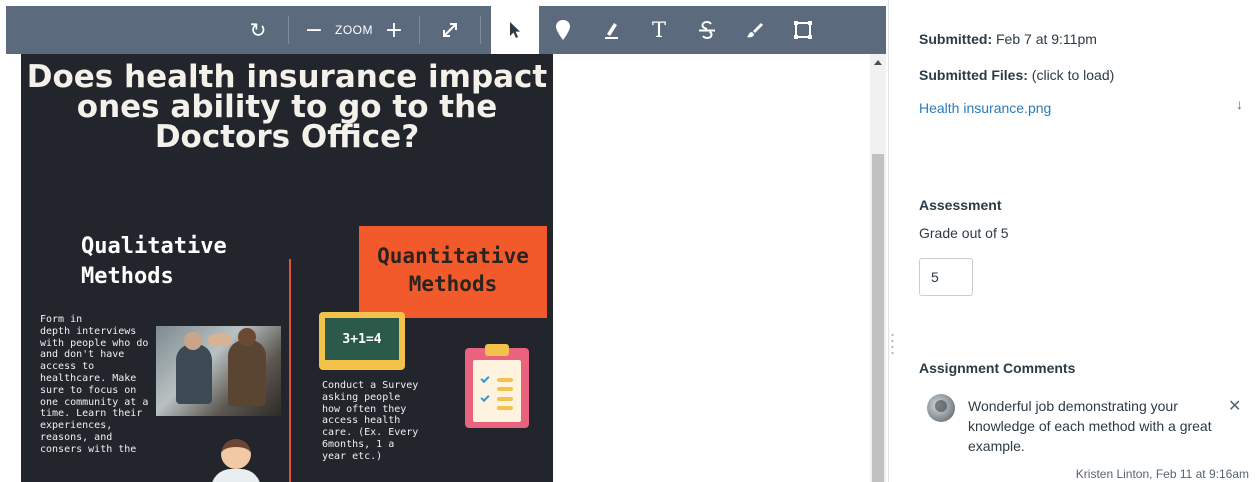 Image resolution: width=1260 pixels, height=482 pixels. I want to click on quantitative-box: Quantitative Methods, so click(453, 272).